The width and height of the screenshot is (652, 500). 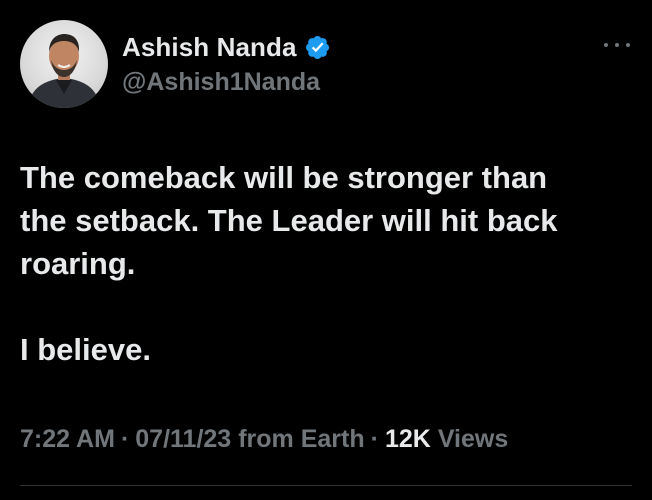 What do you see at coordinates (78, 263) in the screenshot?
I see `tweet-text-line: roaring.` at bounding box center [78, 263].